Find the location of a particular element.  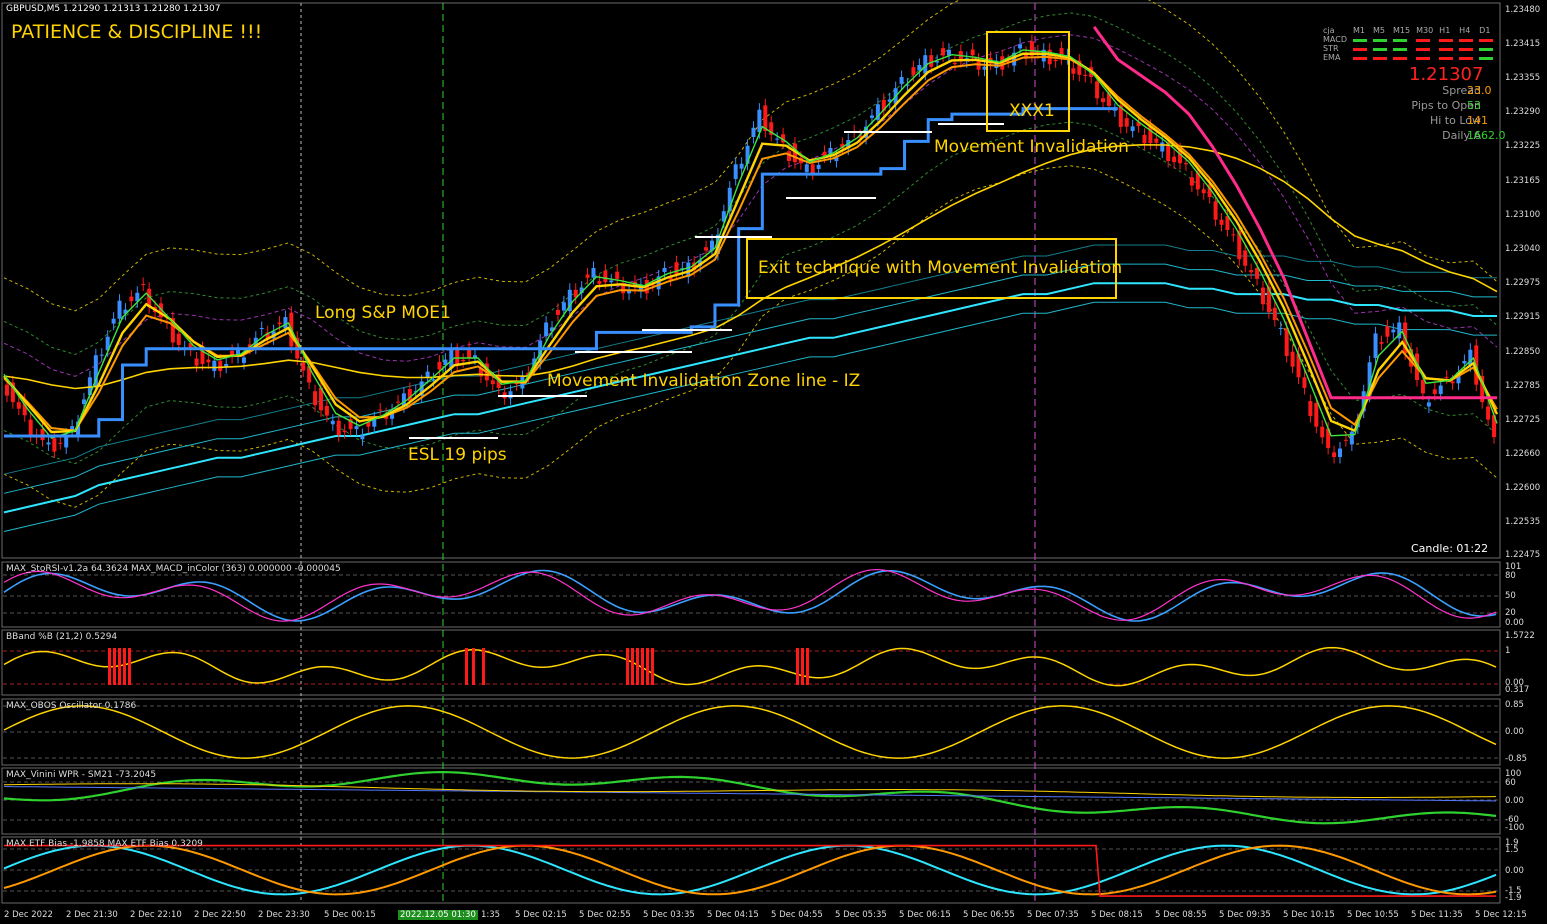

price-tick: 1.22725 is located at coordinates (1523, 420).